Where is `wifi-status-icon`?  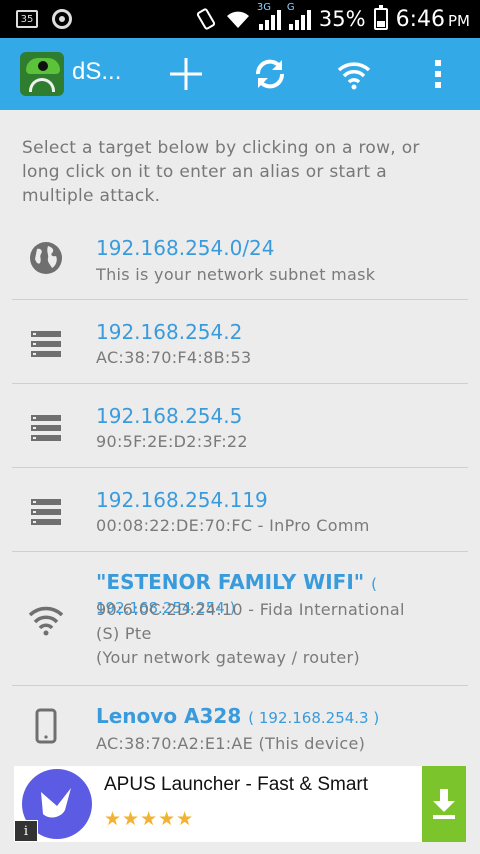 wifi-status-icon is located at coordinates (237, 19).